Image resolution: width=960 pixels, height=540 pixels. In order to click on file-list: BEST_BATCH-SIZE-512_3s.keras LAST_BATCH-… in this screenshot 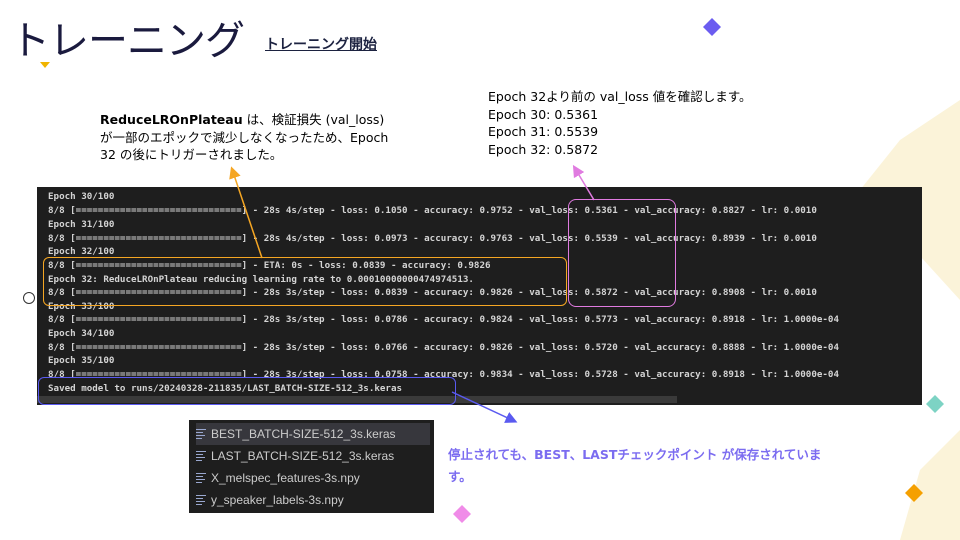, I will do `click(311, 466)`.